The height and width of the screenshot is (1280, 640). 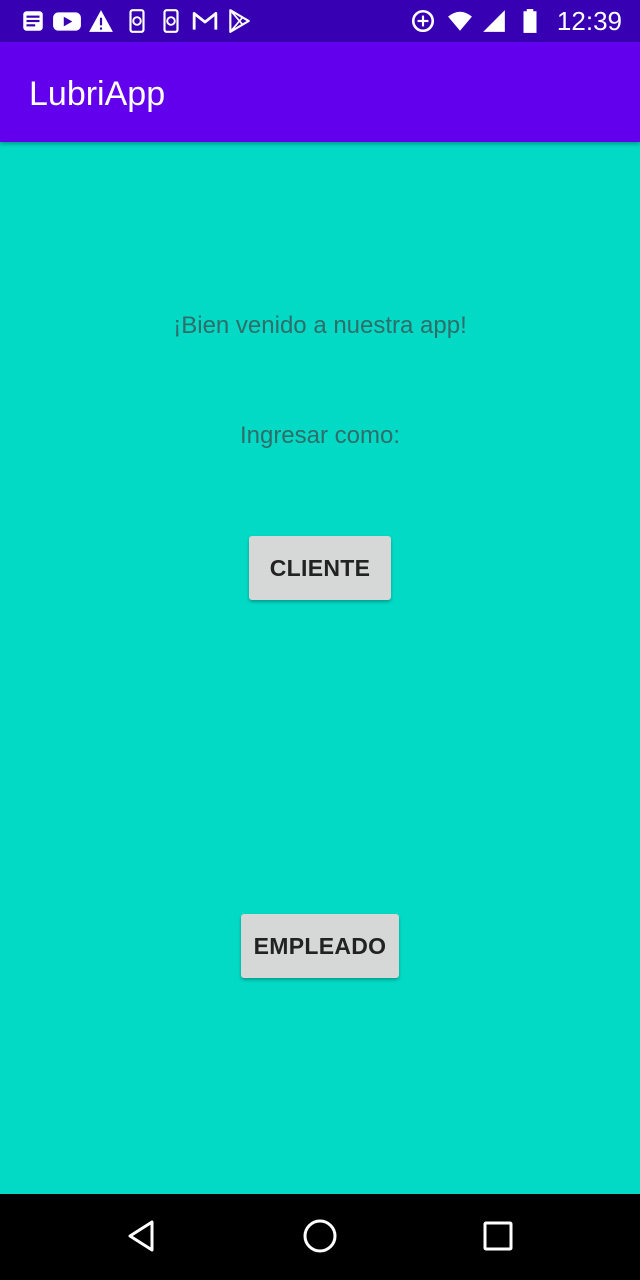 I want to click on status-bar: 12:39, so click(x=320, y=21).